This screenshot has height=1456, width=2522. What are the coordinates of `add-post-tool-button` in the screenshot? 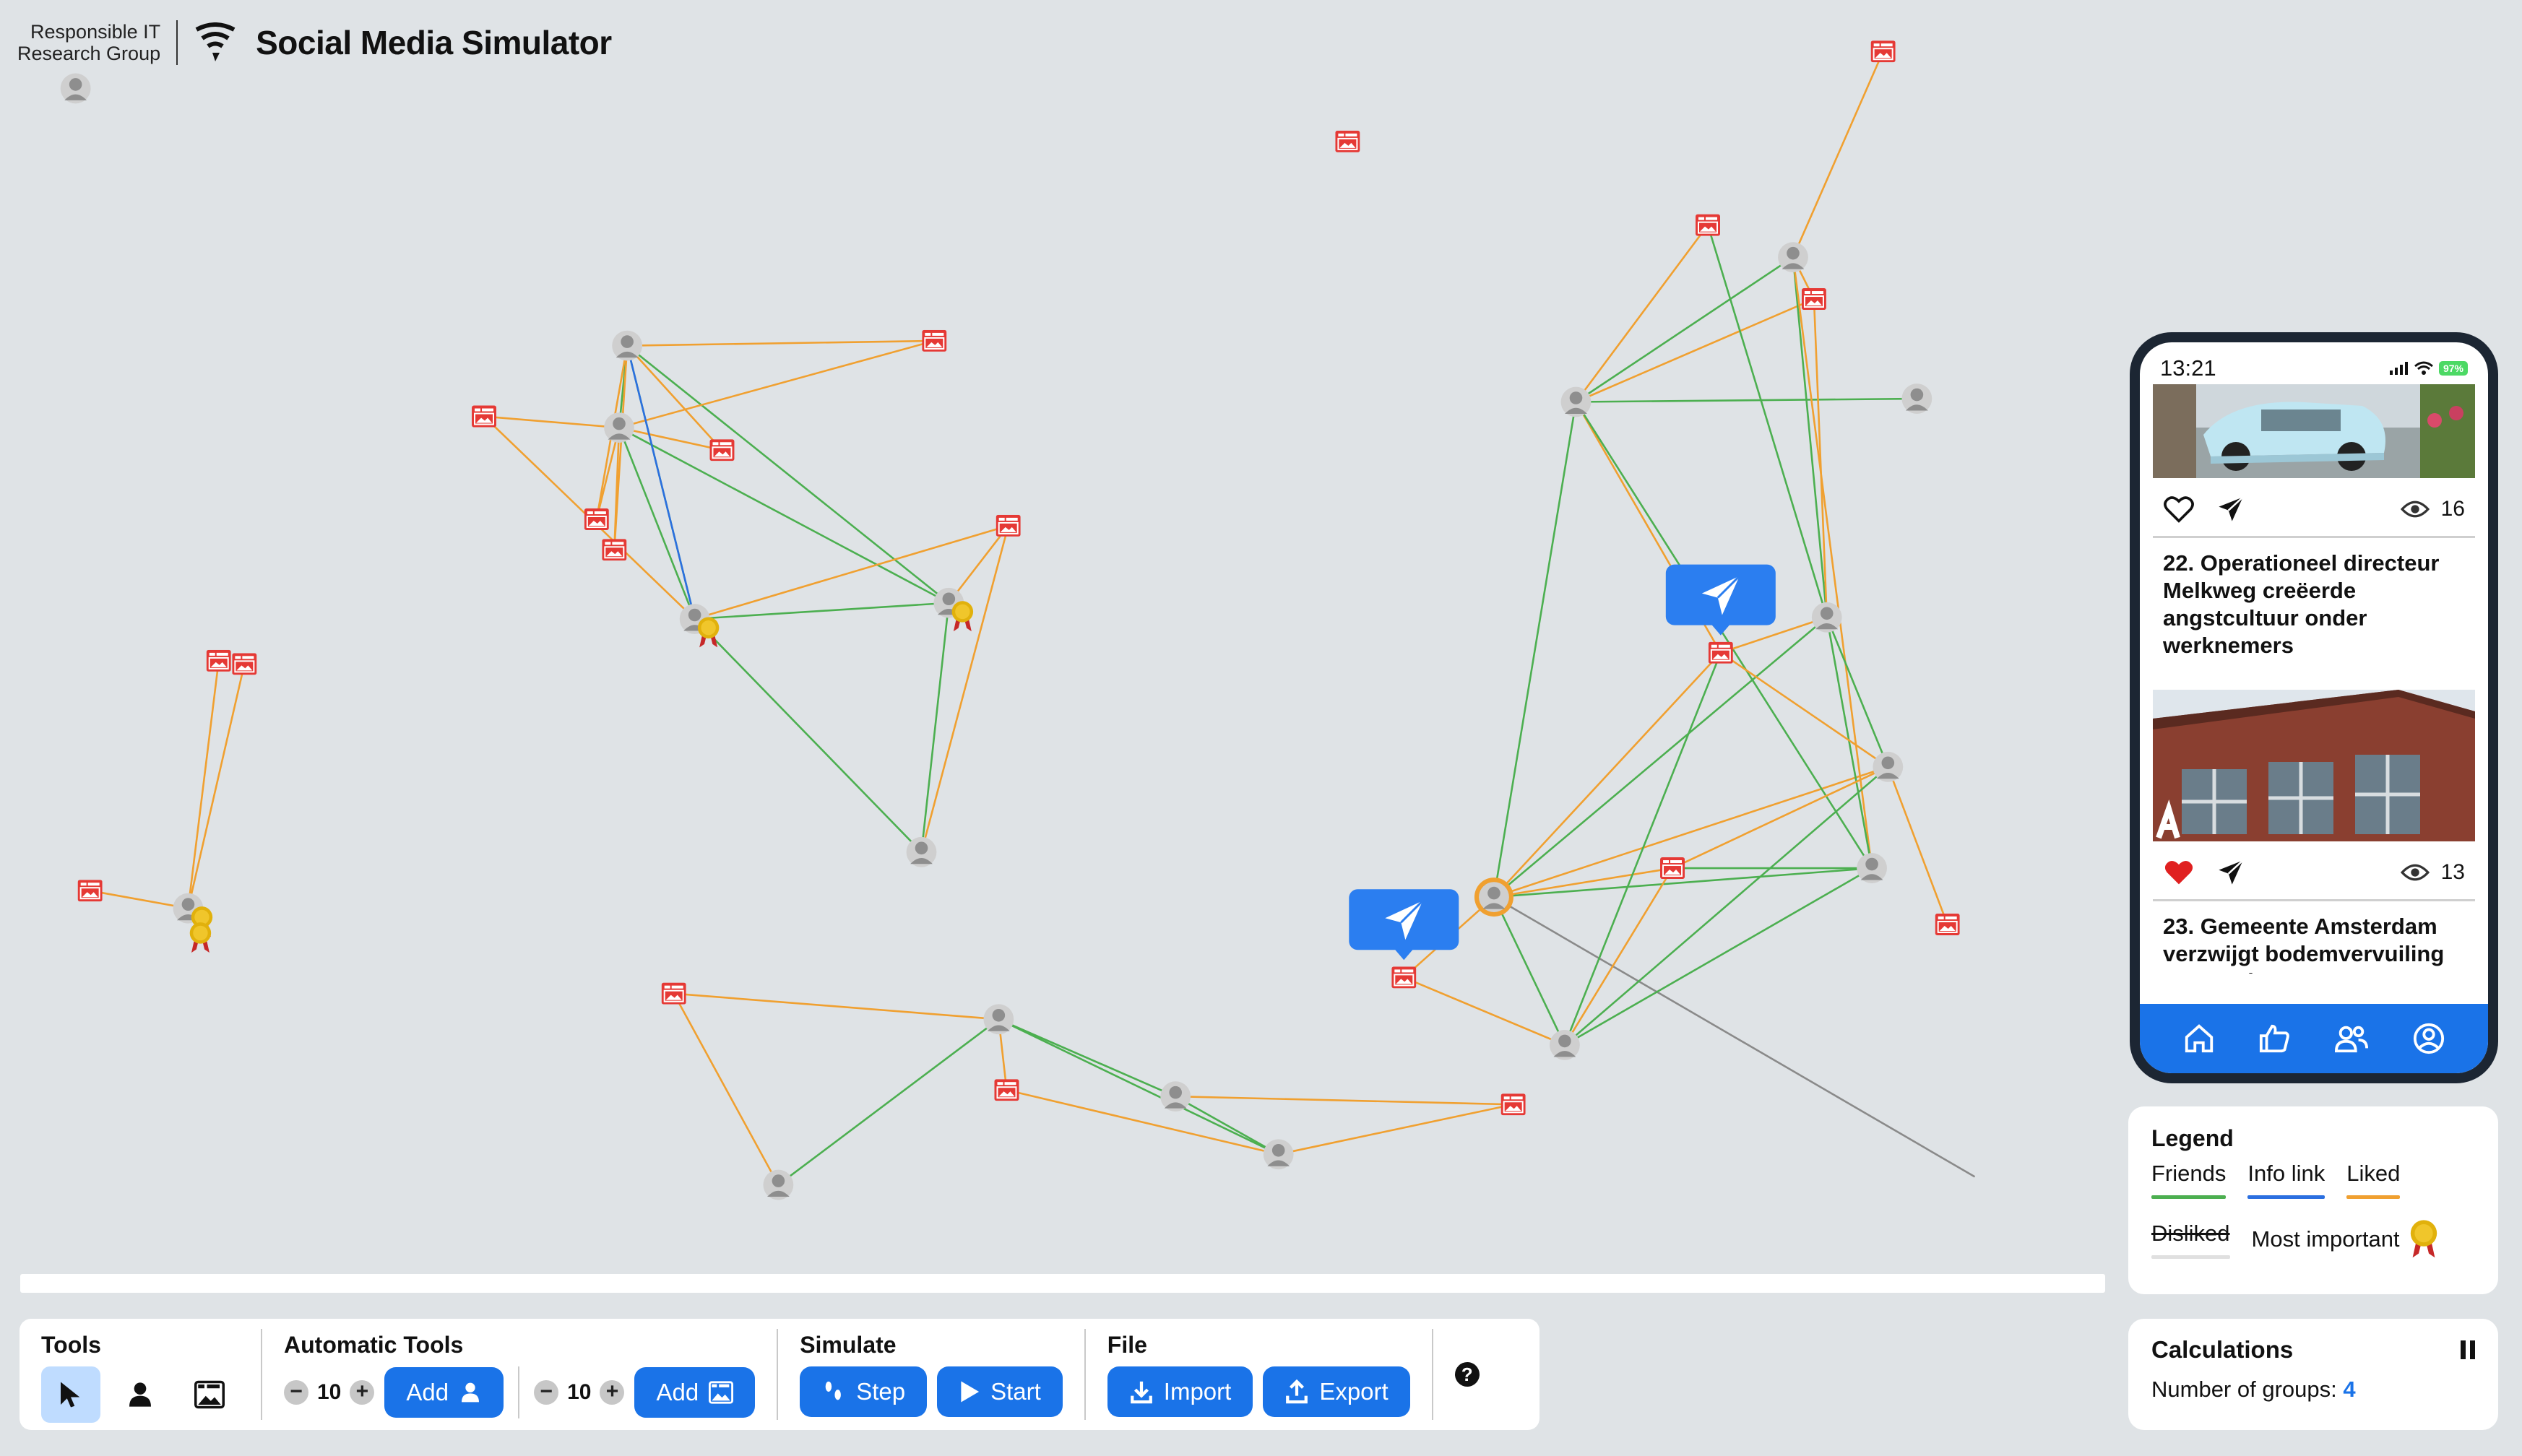 It's located at (209, 1394).